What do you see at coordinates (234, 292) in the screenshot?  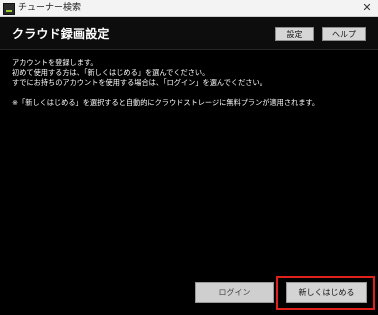 I see `login-button: ログイン` at bounding box center [234, 292].